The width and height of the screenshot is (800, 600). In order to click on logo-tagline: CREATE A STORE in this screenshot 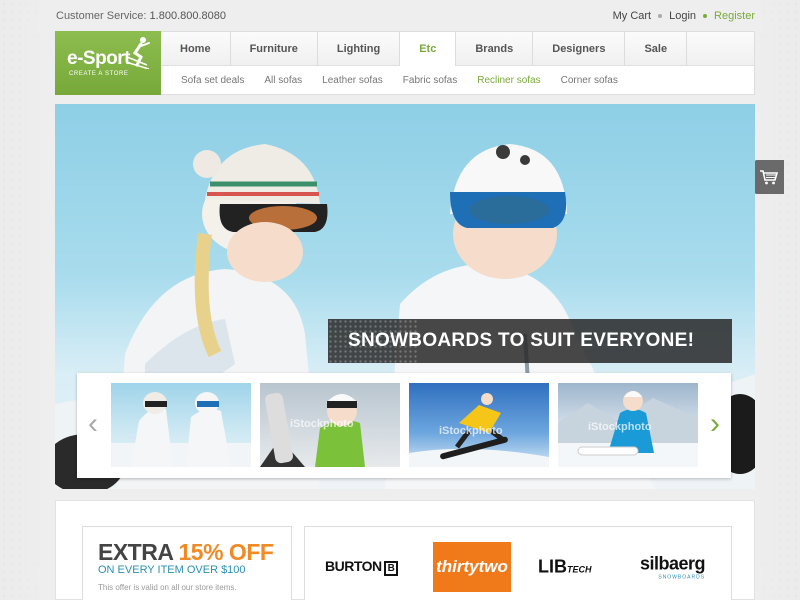, I will do `click(99, 74)`.